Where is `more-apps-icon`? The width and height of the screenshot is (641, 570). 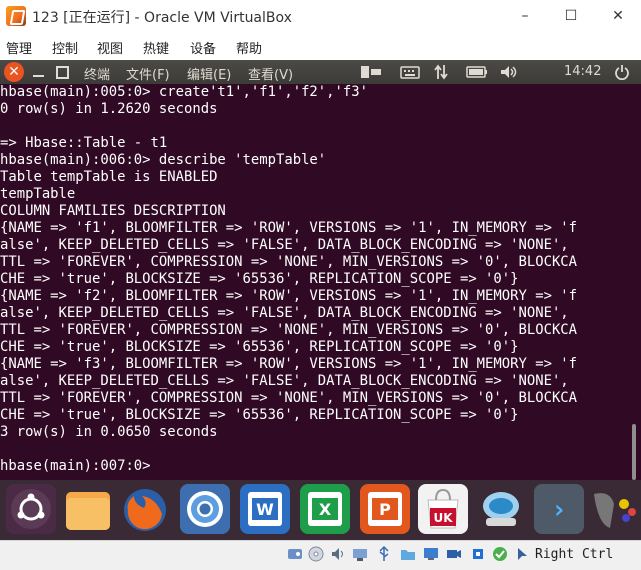 more-apps-icon is located at coordinates (613, 509).